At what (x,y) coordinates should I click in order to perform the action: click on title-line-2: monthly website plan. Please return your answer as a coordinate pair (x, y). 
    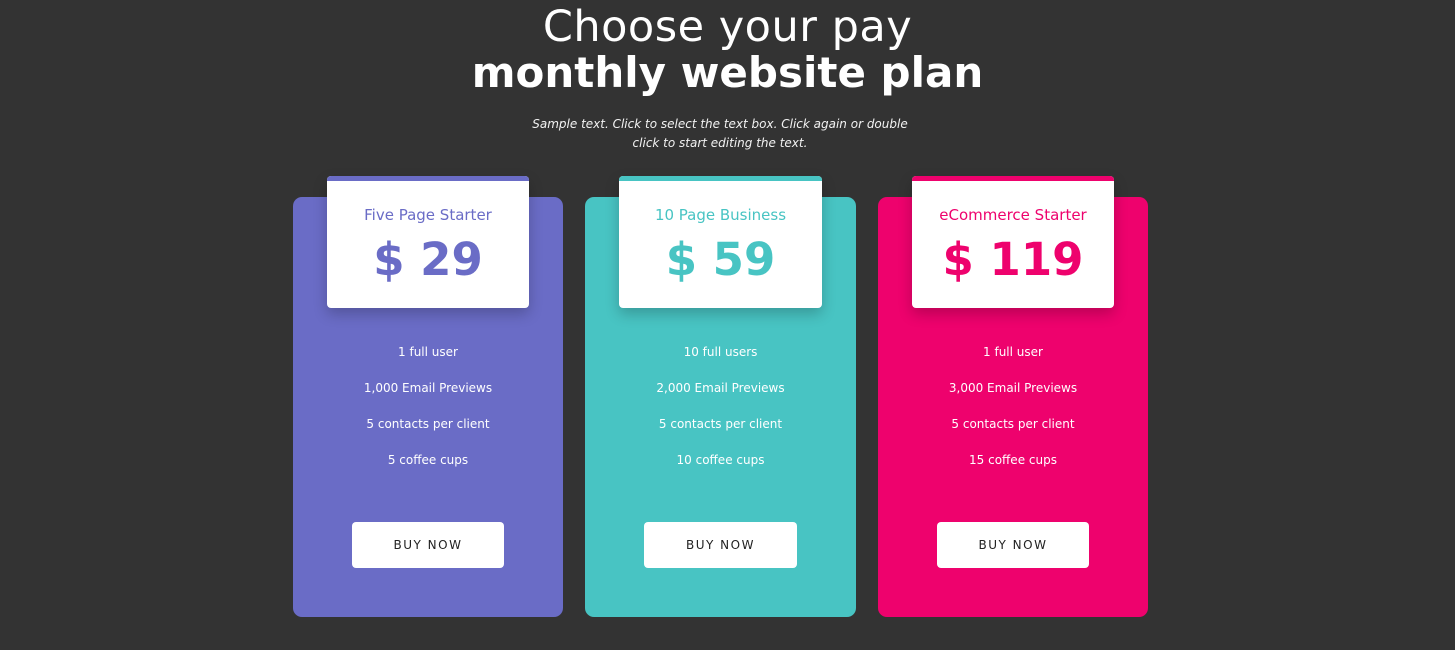
    Looking at the image, I should click on (727, 73).